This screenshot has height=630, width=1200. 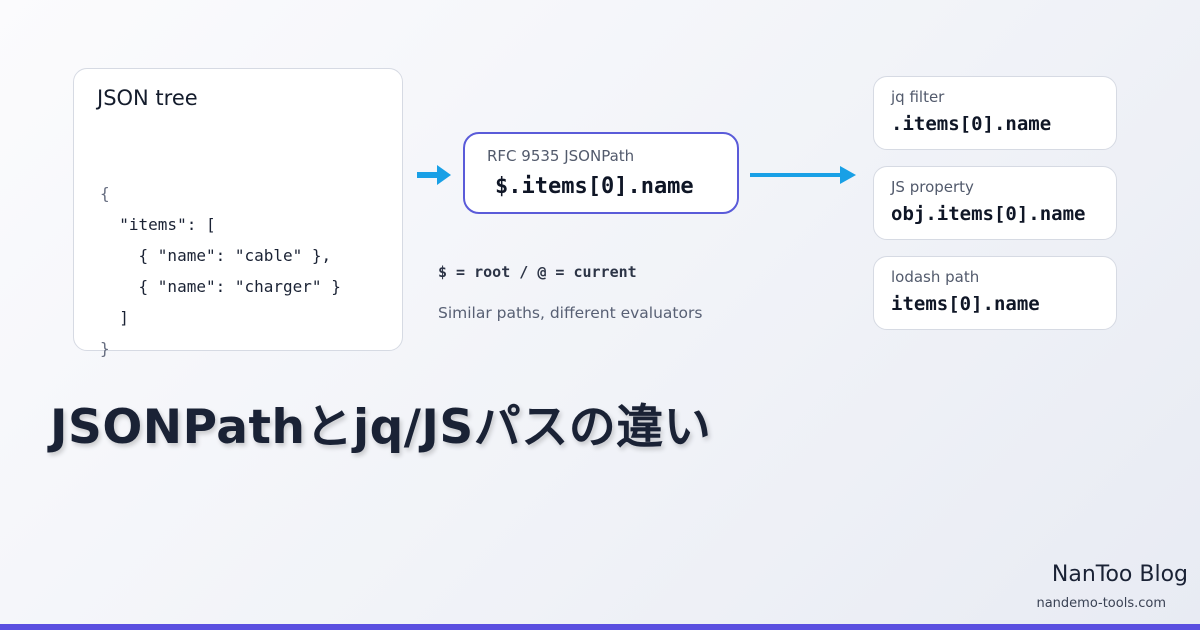 I want to click on card-value: .items[0].name, so click(x=971, y=124).